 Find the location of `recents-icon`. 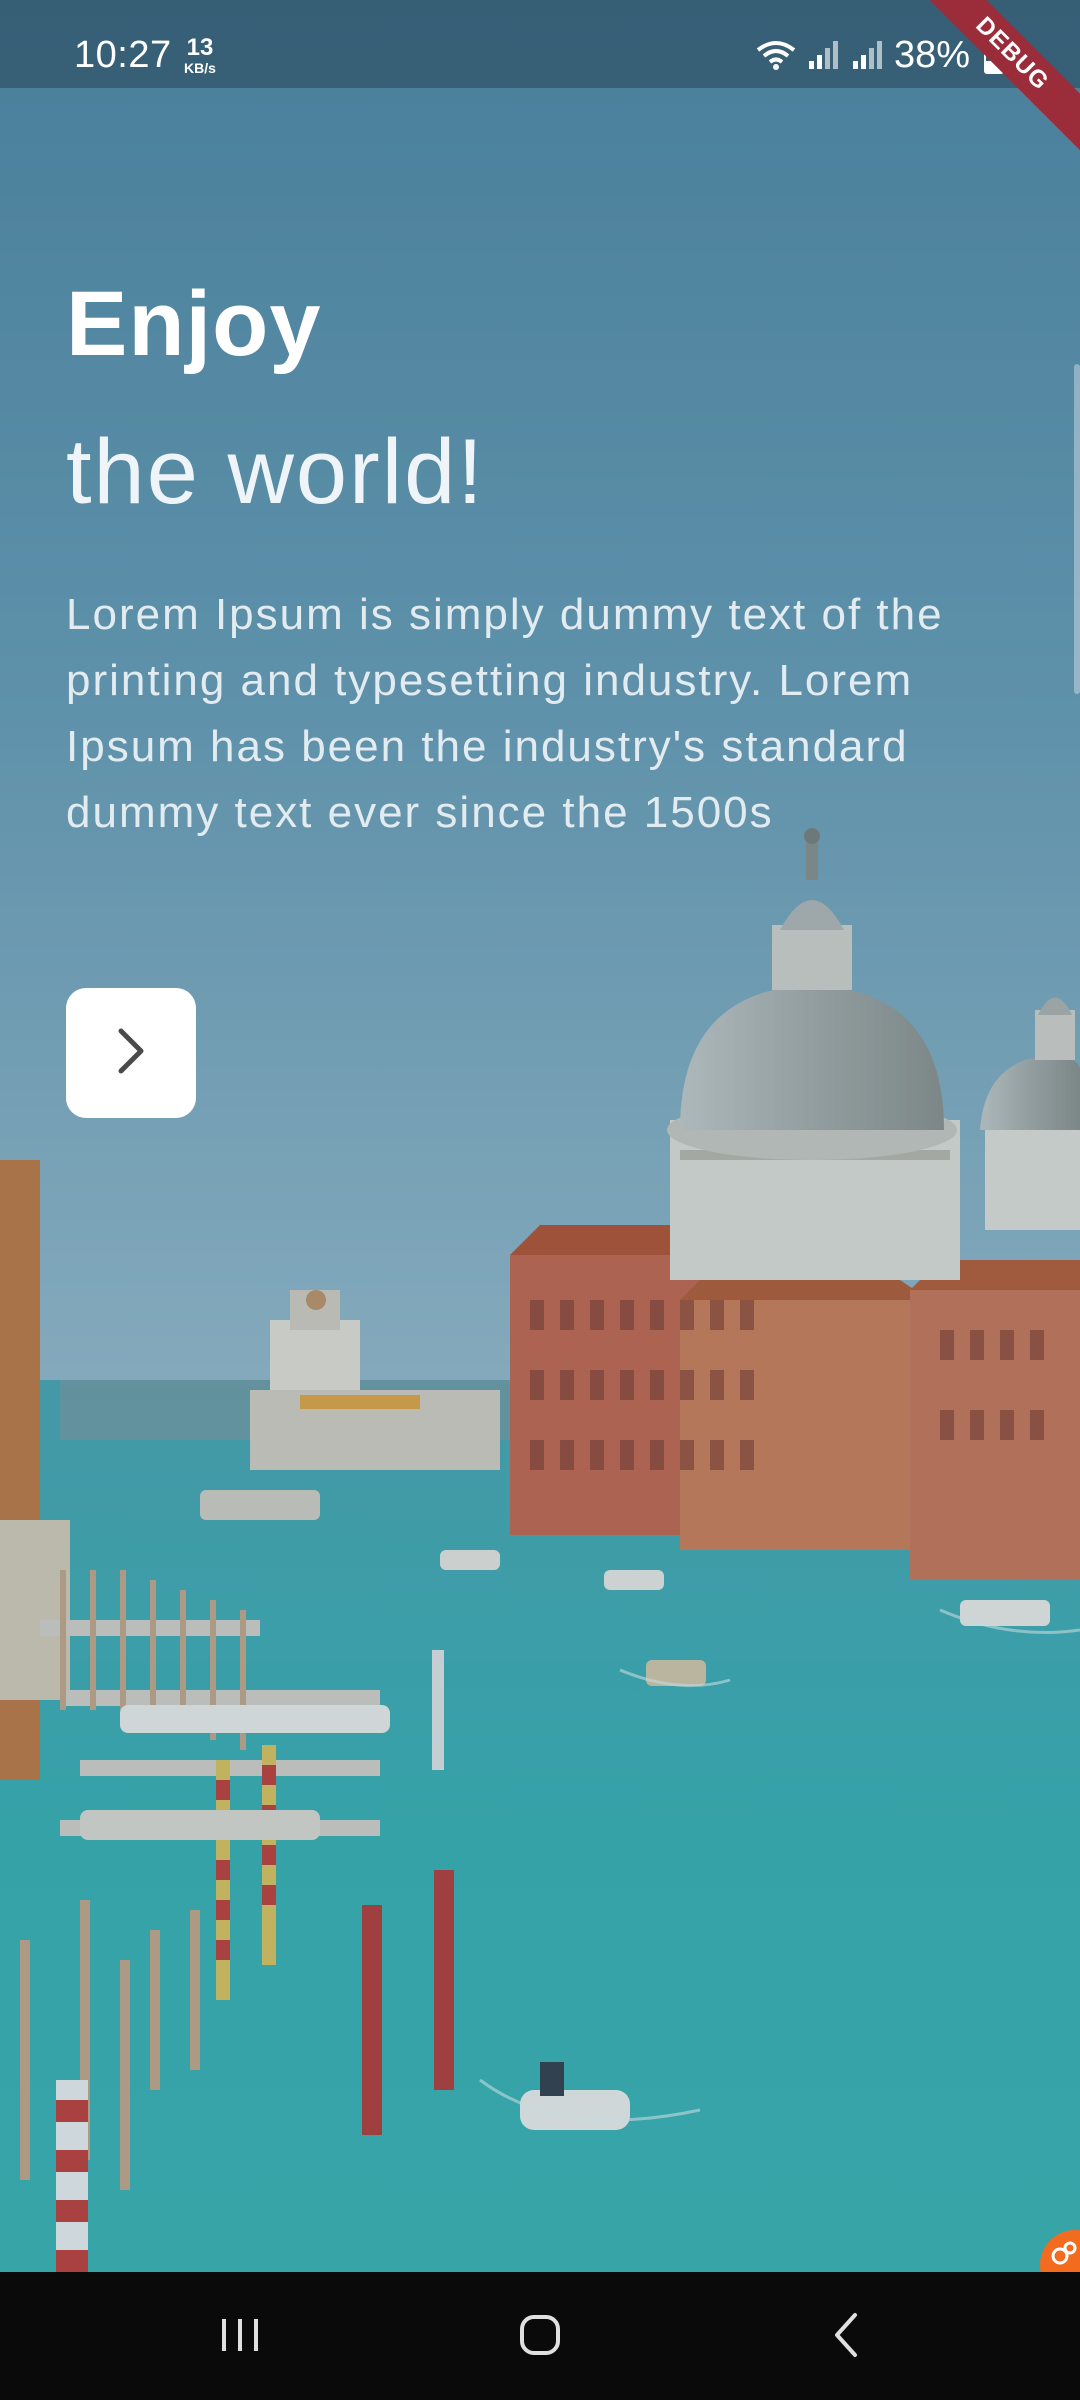

recents-icon is located at coordinates (240, 2337).